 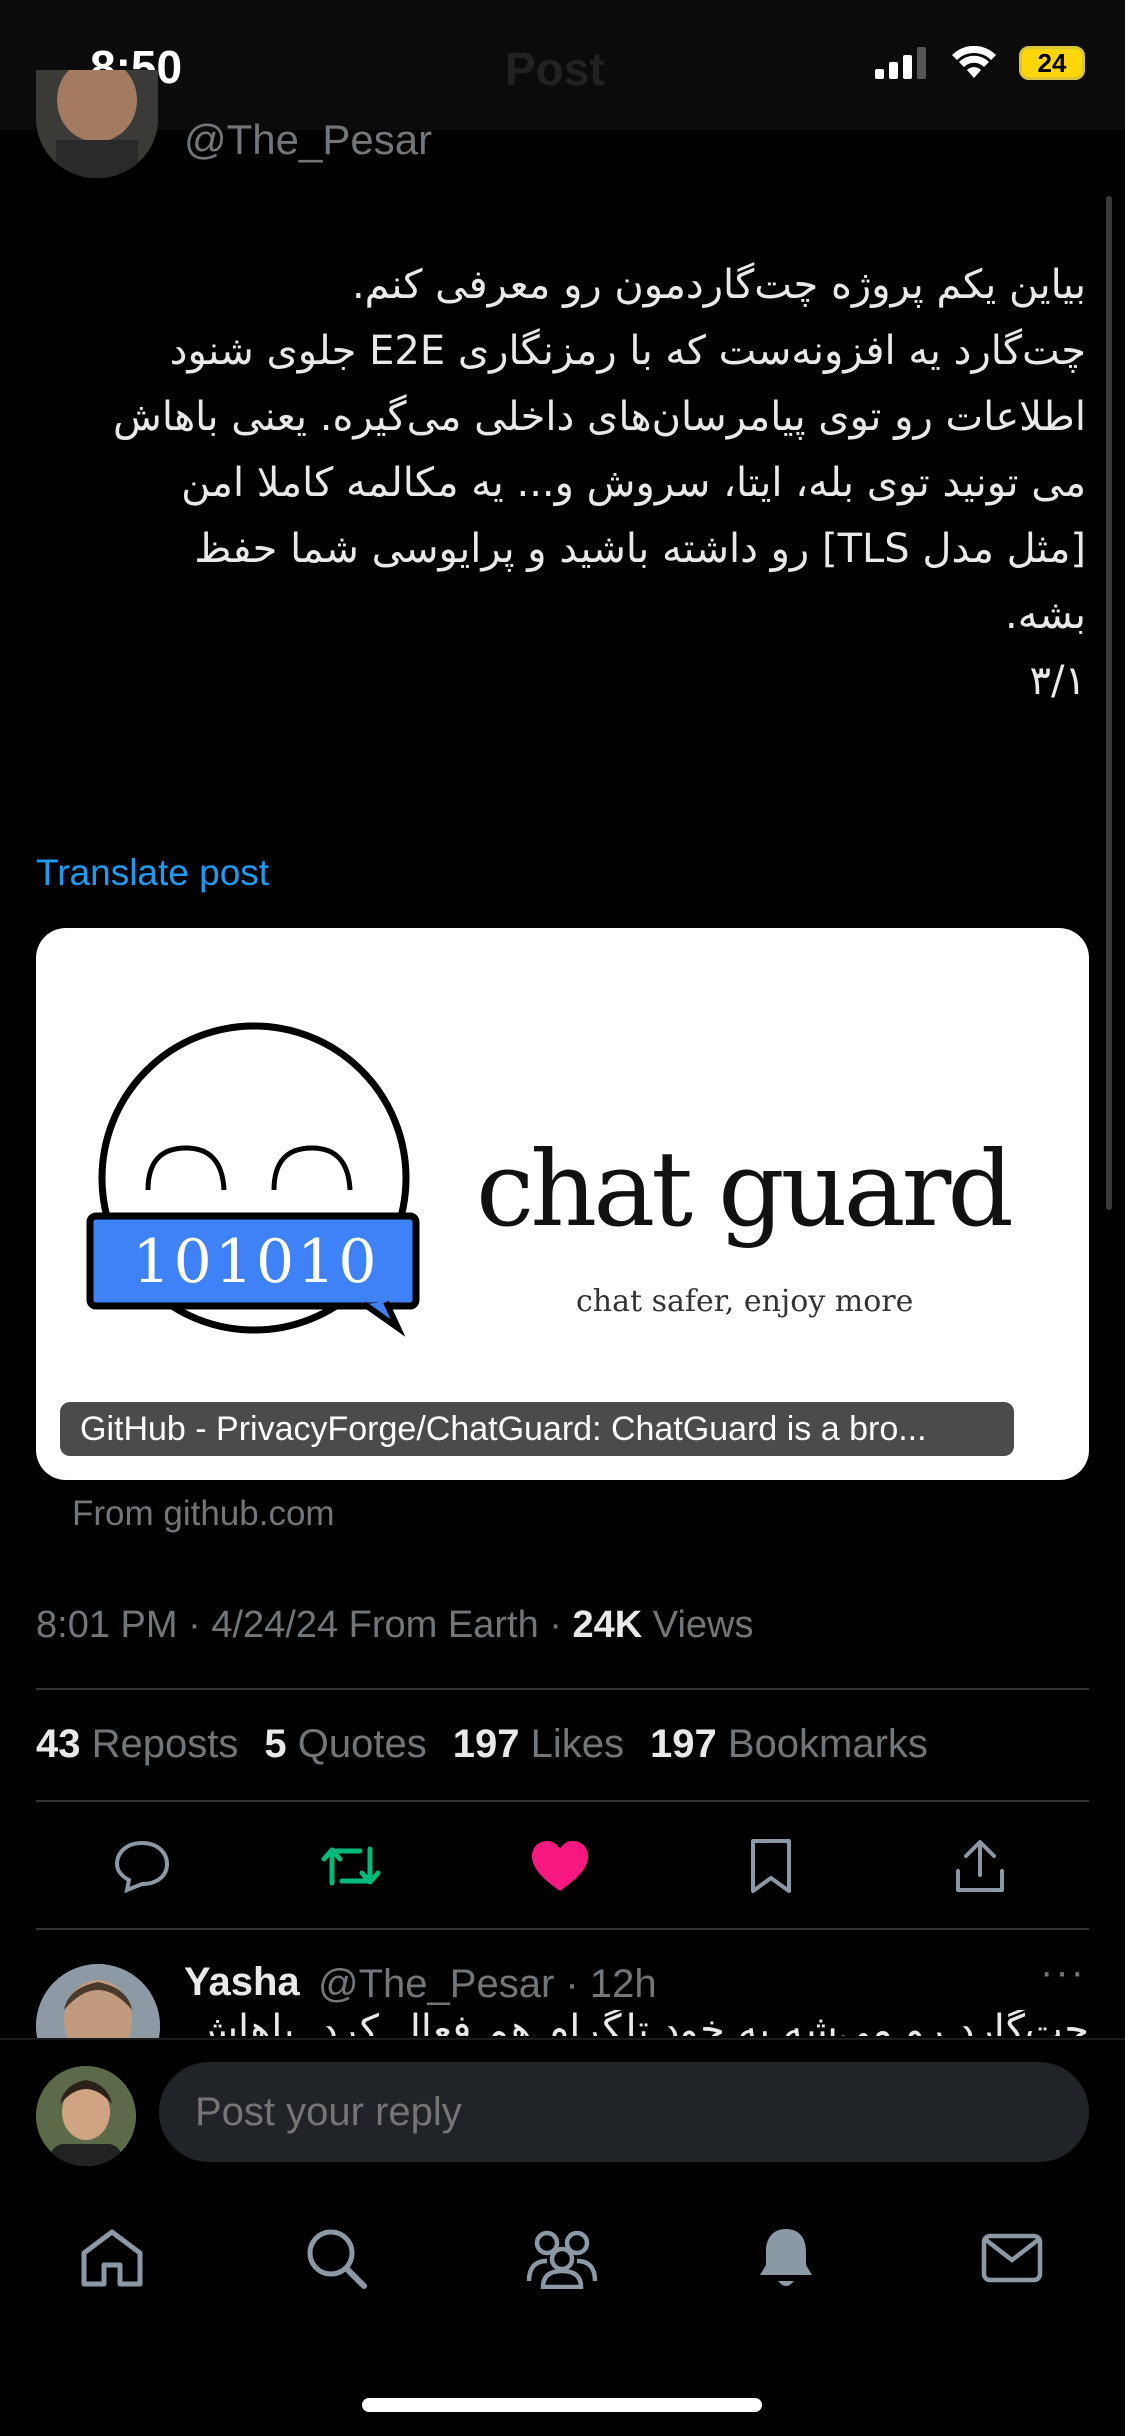 What do you see at coordinates (308, 140) in the screenshot?
I see `author-handle: @The_Pesar` at bounding box center [308, 140].